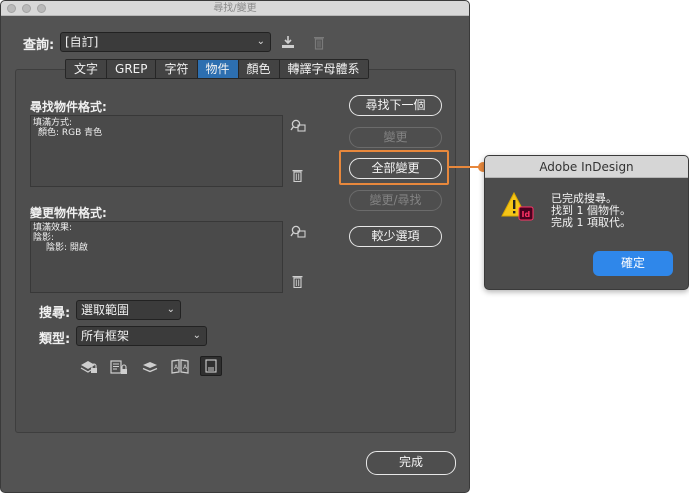 The width and height of the screenshot is (689, 493). Describe the element at coordinates (395, 236) in the screenshot. I see `fewer-options-button: 較少選項` at that location.